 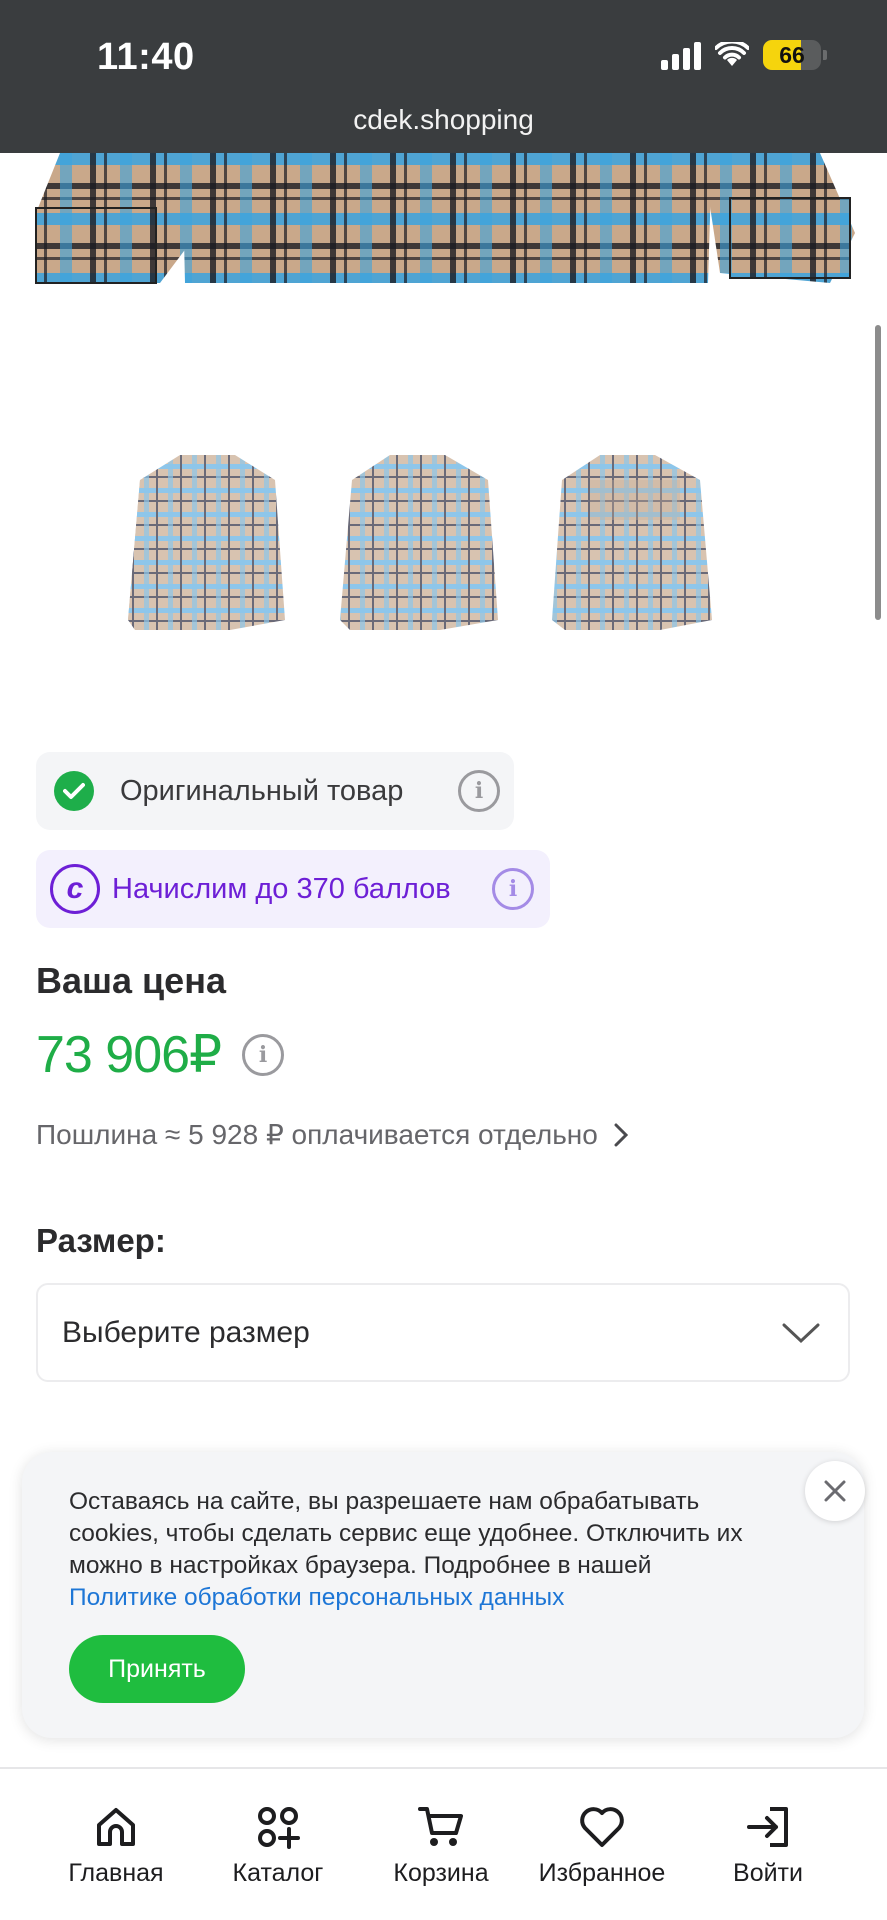 What do you see at coordinates (443, 223) in the screenshot?
I see `product-main-image` at bounding box center [443, 223].